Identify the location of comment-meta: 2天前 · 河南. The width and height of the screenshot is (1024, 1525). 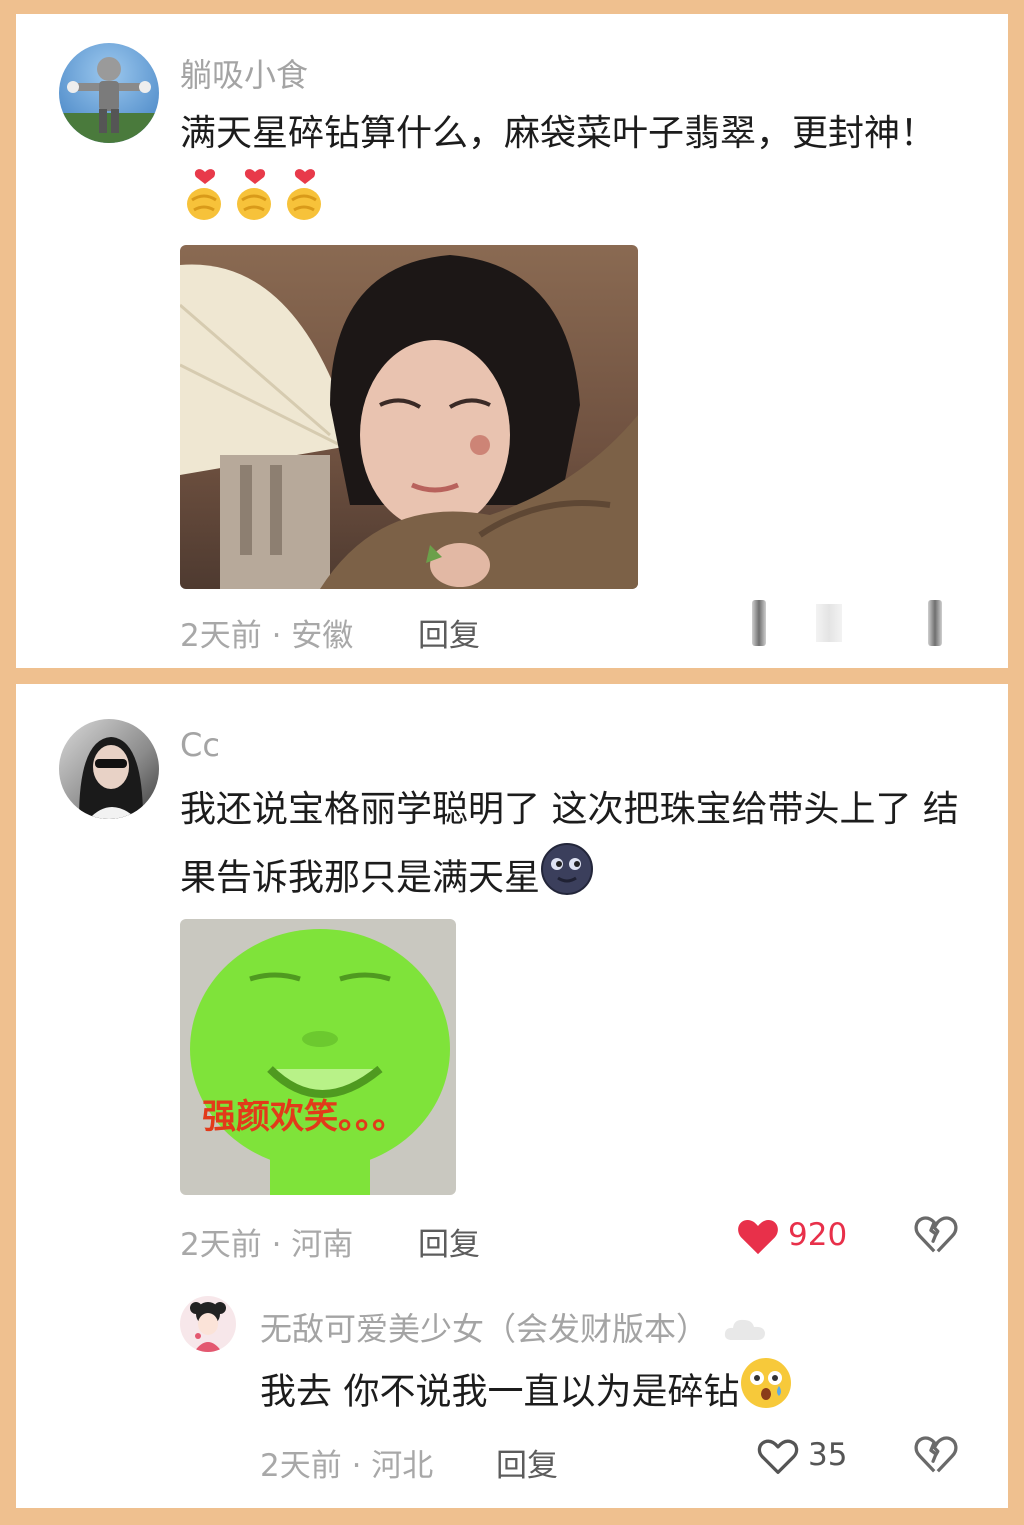
(266, 1241).